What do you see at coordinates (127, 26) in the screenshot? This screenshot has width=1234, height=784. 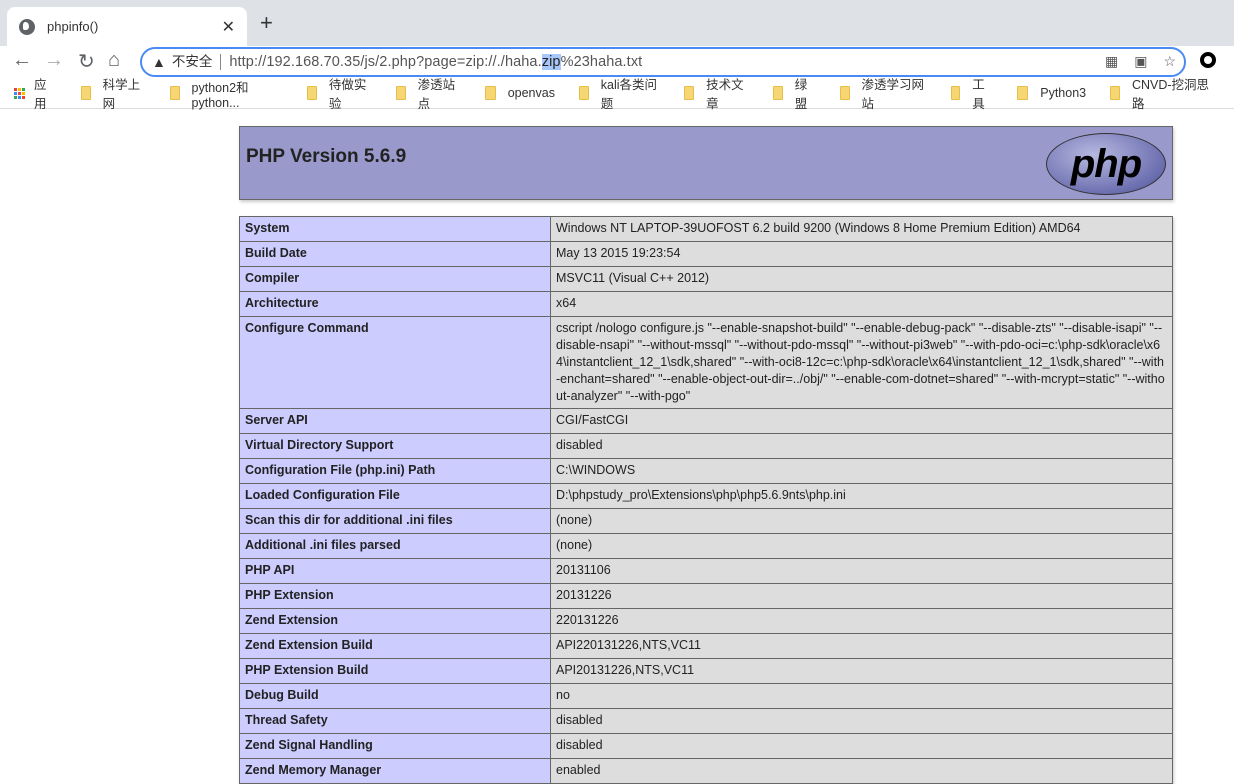 I see `tab-phpinfo: phpinfo() ✕` at bounding box center [127, 26].